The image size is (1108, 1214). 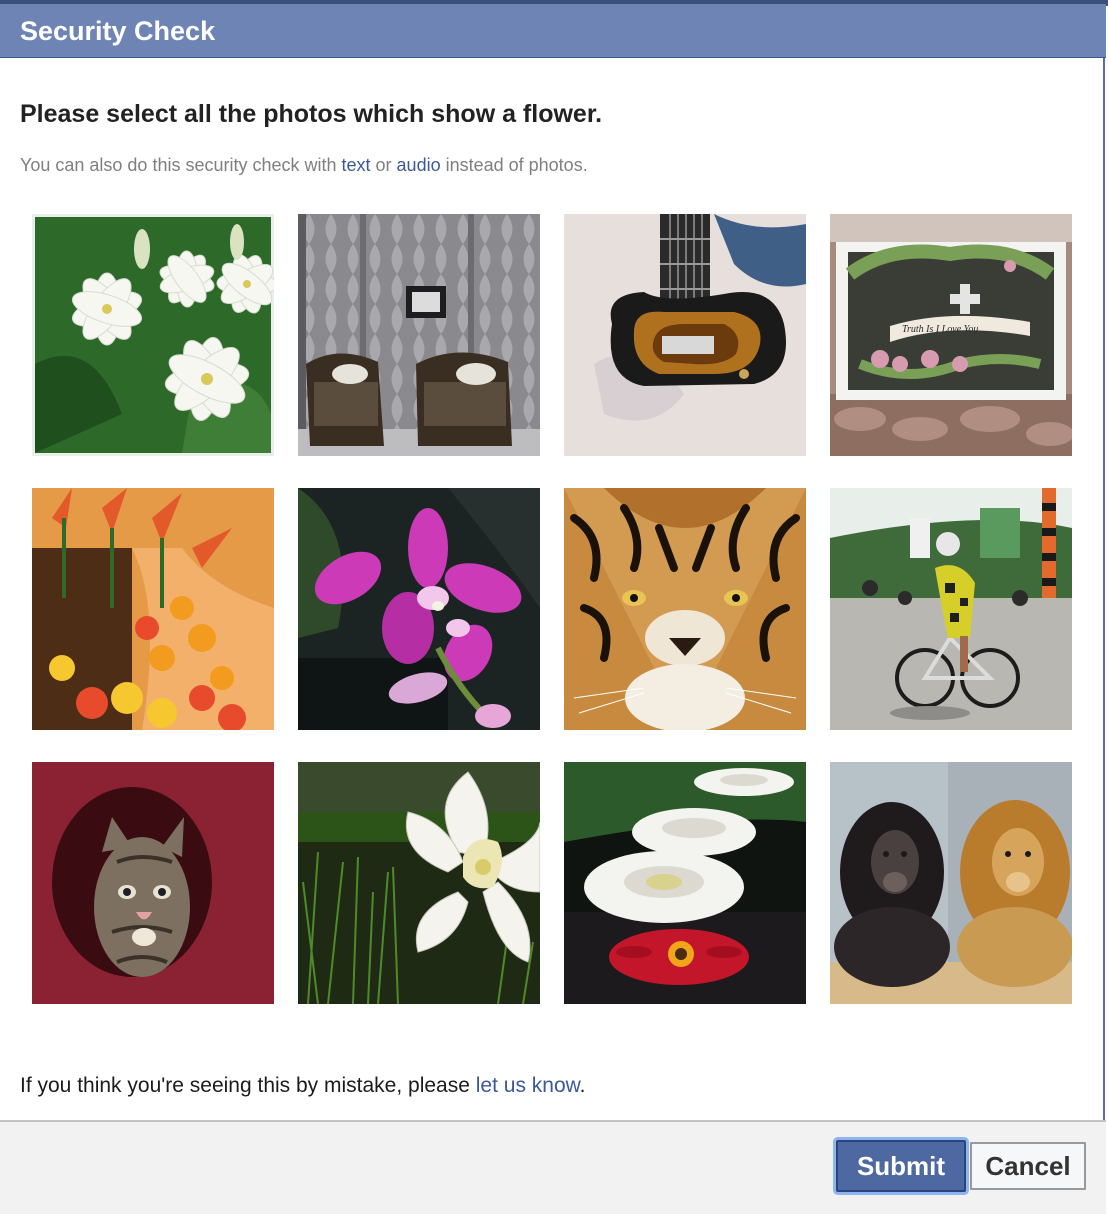 What do you see at coordinates (901, 1166) in the screenshot?
I see `submit-button: Submit` at bounding box center [901, 1166].